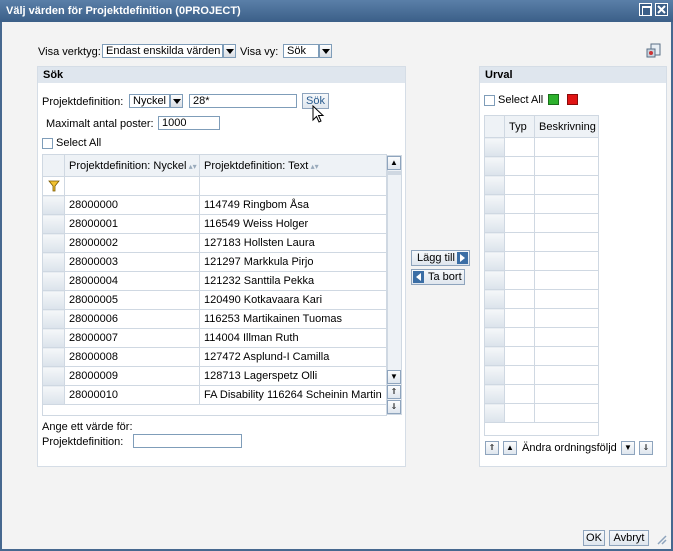 Image resolution: width=673 pixels, height=551 pixels. I want to click on scroll-down-icon: ▼, so click(394, 377).